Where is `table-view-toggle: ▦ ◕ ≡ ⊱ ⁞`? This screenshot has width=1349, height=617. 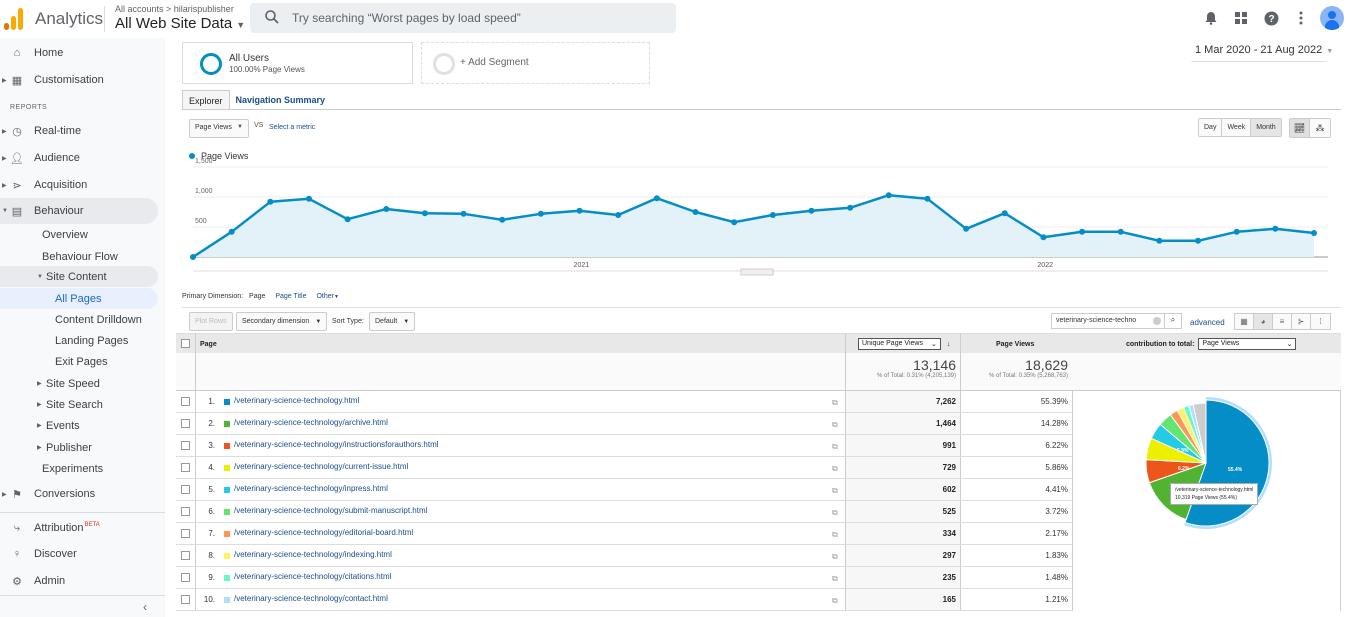 table-view-toggle: ▦ ◕ ≡ ⊱ ⁞ is located at coordinates (1282, 321).